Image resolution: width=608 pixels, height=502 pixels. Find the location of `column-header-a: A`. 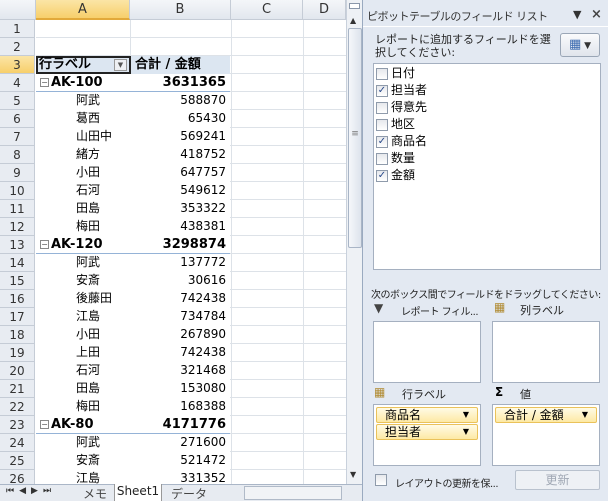

column-header-a: A is located at coordinates (83, 10).